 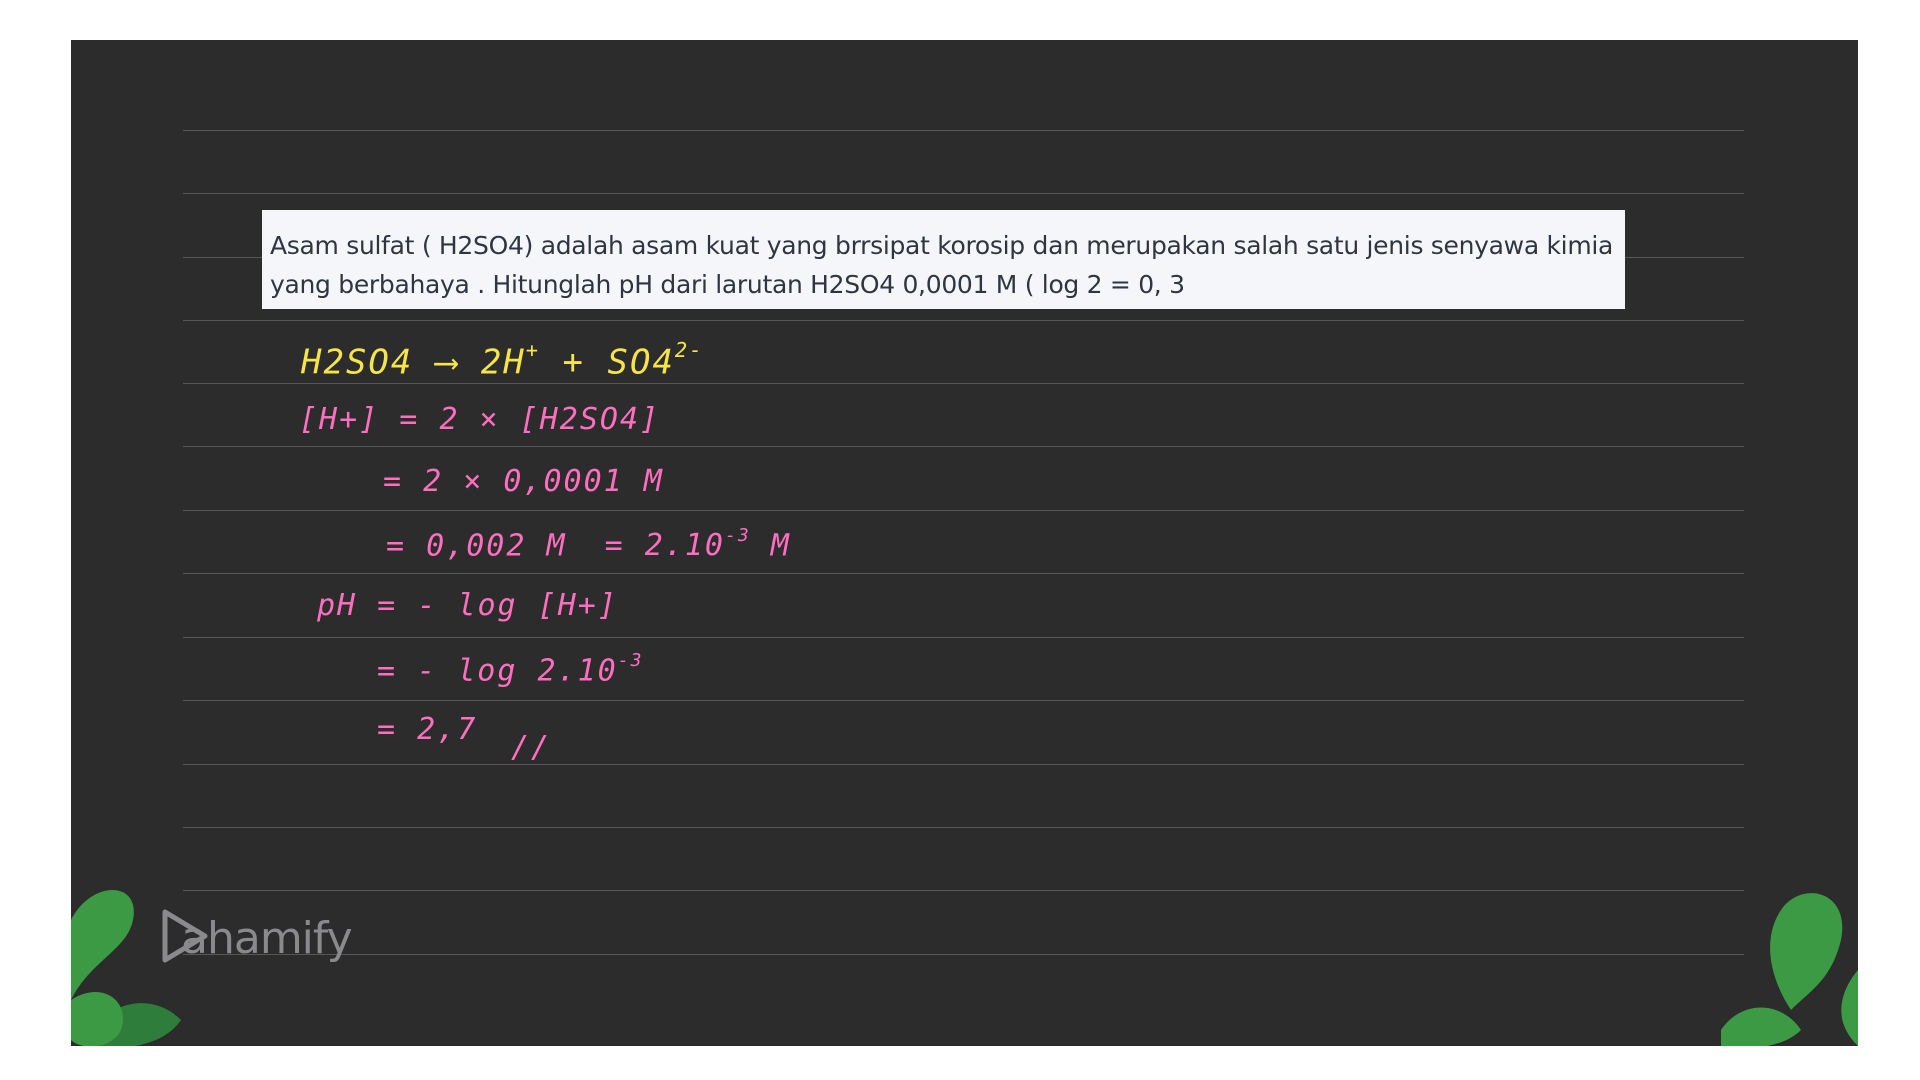 I want to click on step-5-text: = - log 2.10, so click(x=497, y=671).